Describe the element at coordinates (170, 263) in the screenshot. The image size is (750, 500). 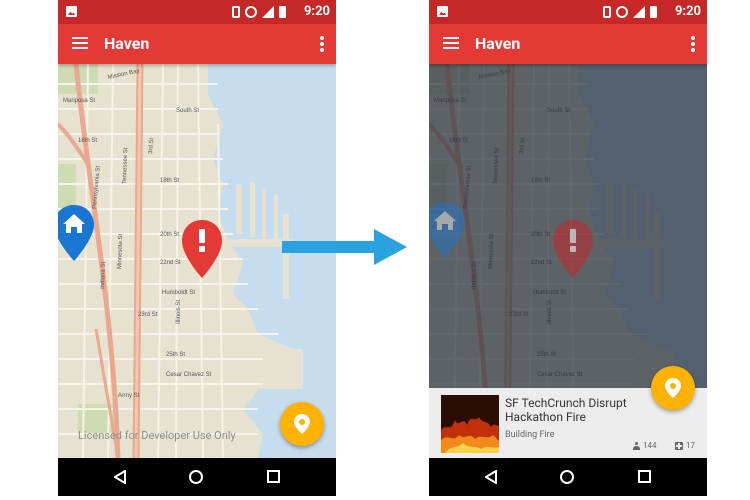
I see `street-label: 22nd St` at that location.